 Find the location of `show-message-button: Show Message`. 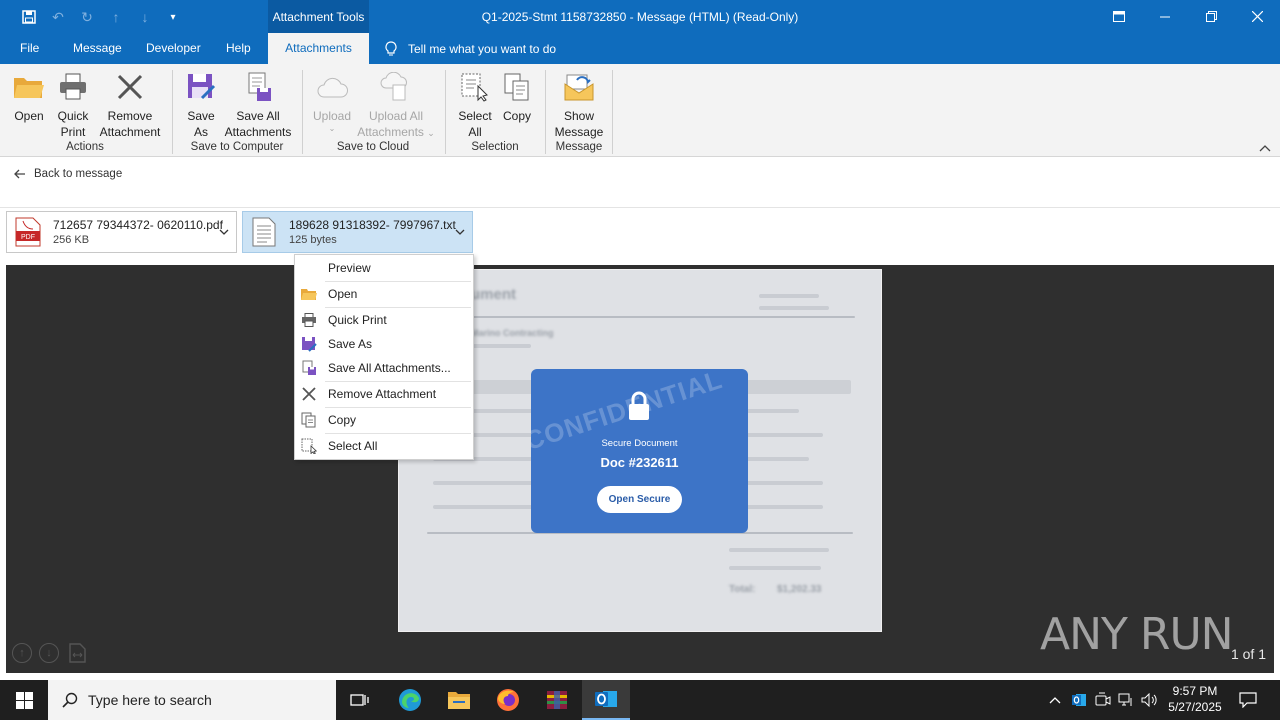

show-message-button: Show Message is located at coordinates (579, 105).